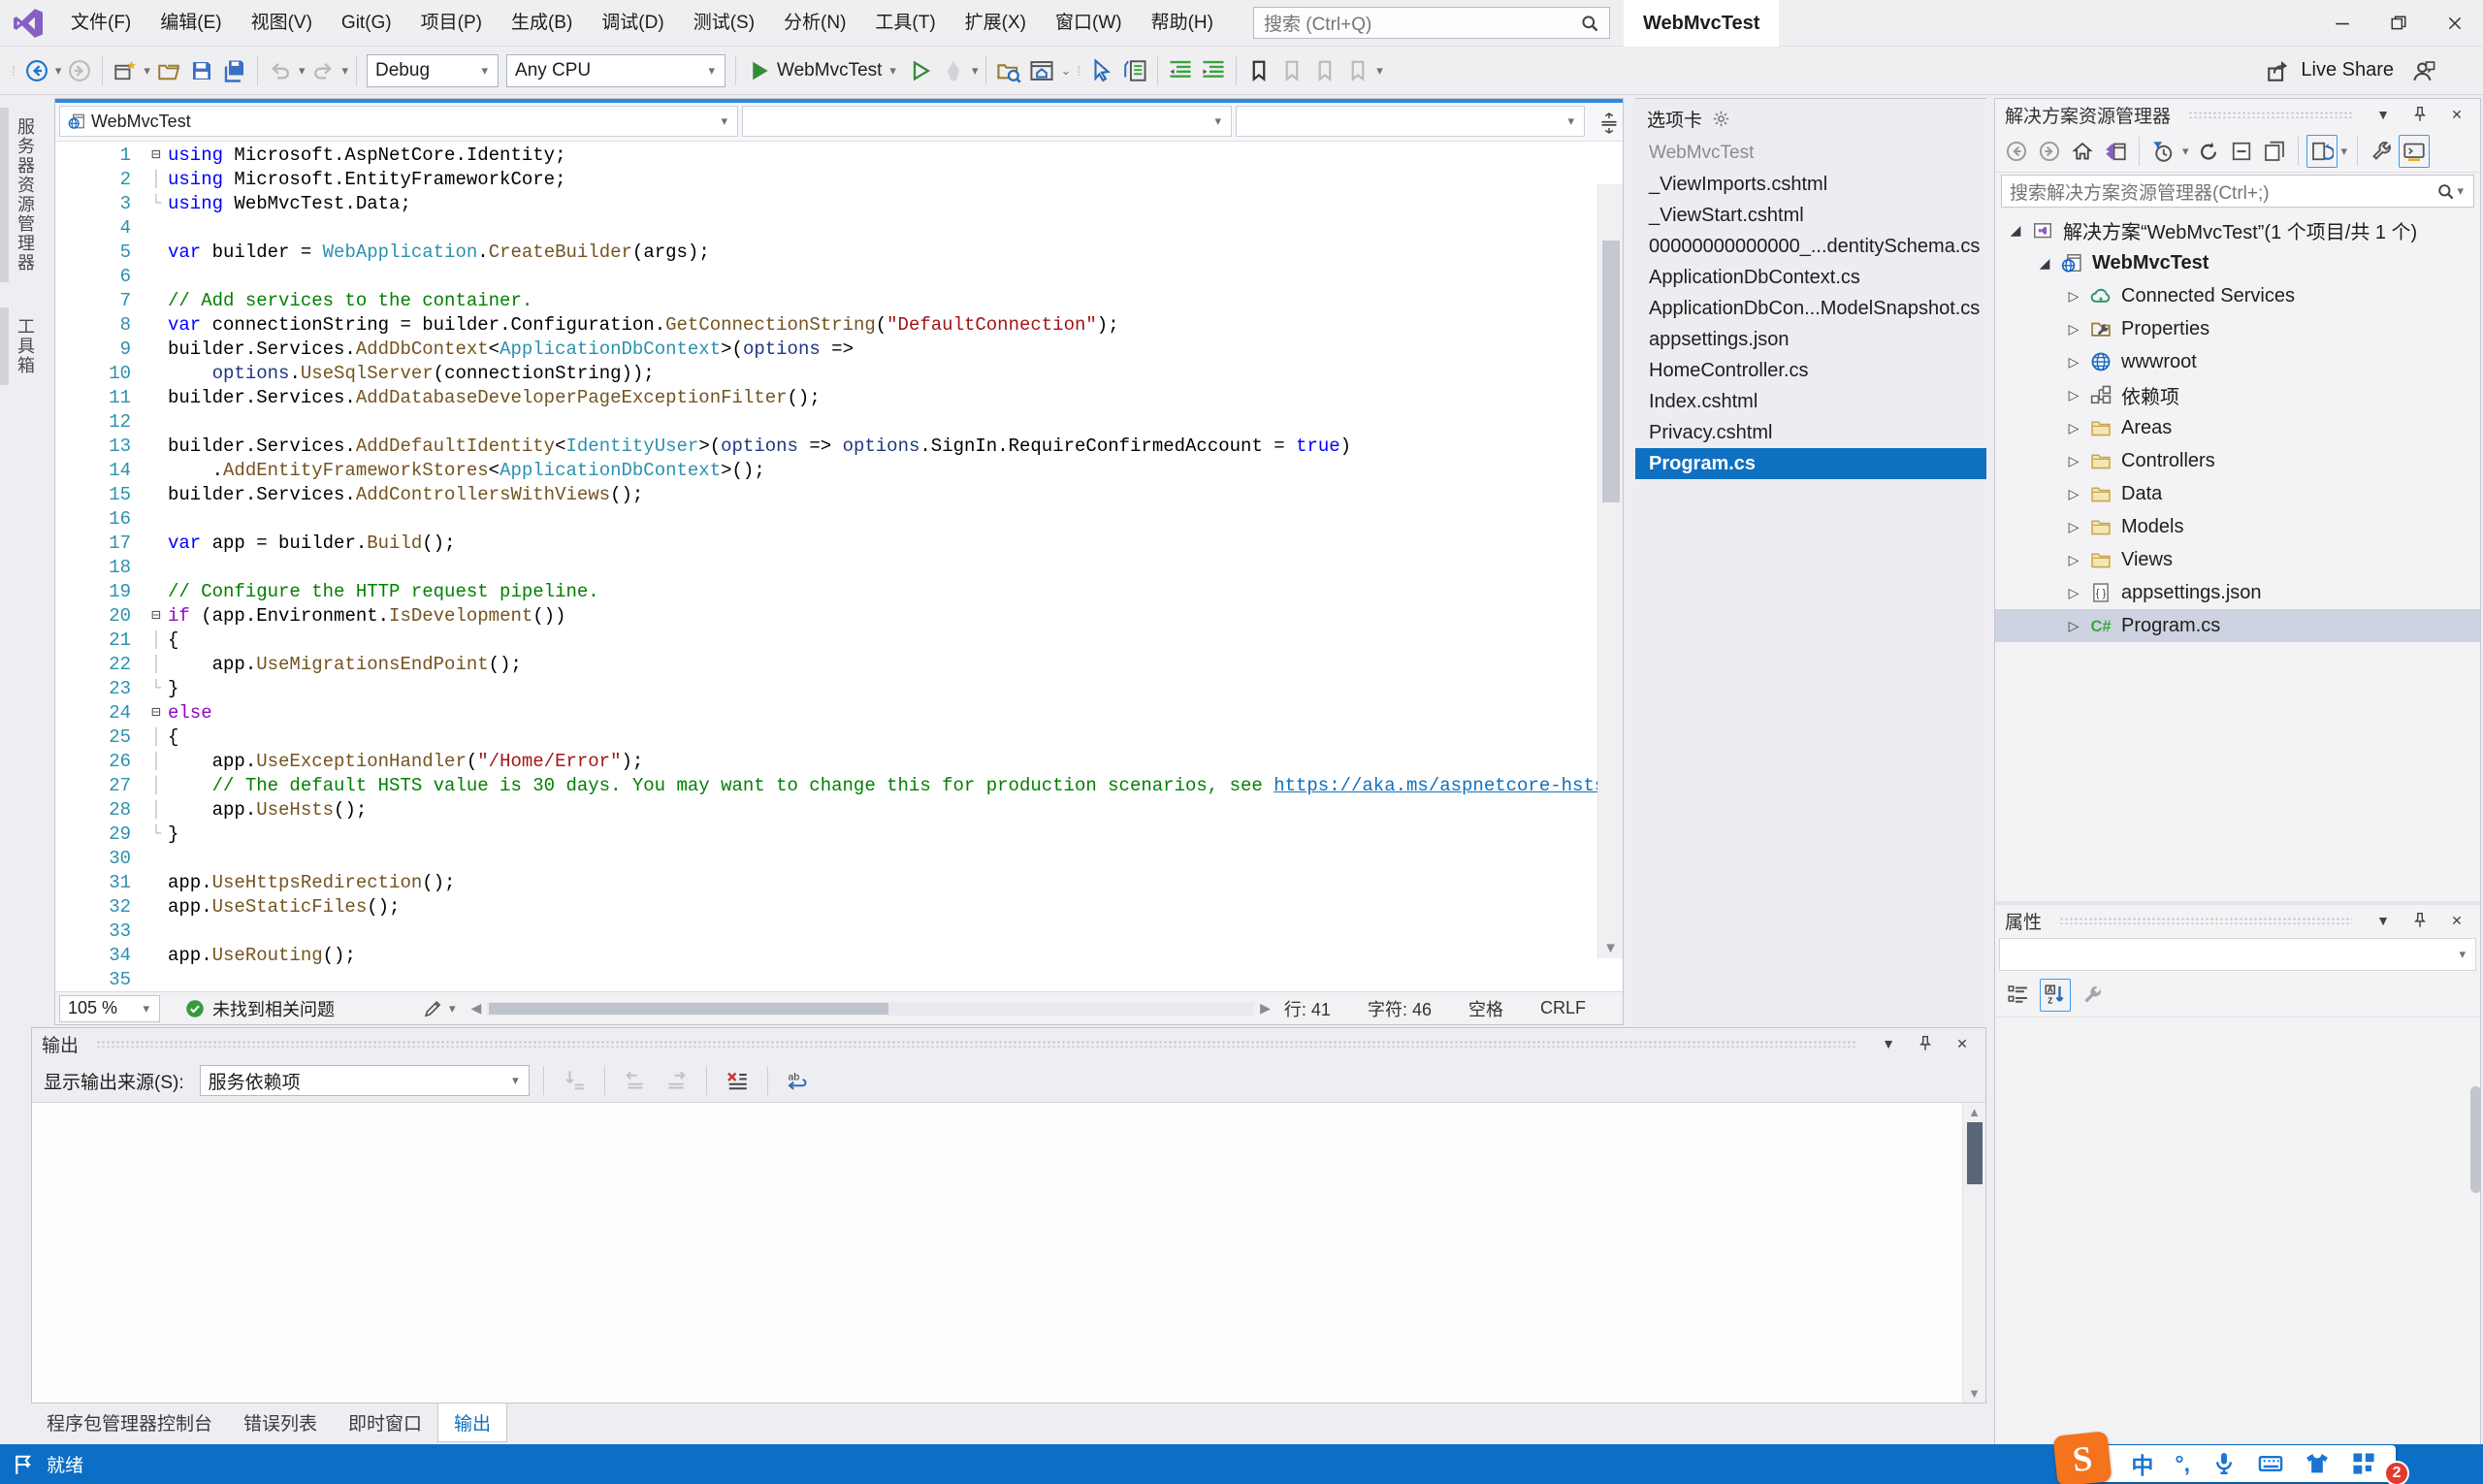 This screenshot has height=1484, width=2483. What do you see at coordinates (2017, 152) in the screenshot?
I see `se-back-button` at bounding box center [2017, 152].